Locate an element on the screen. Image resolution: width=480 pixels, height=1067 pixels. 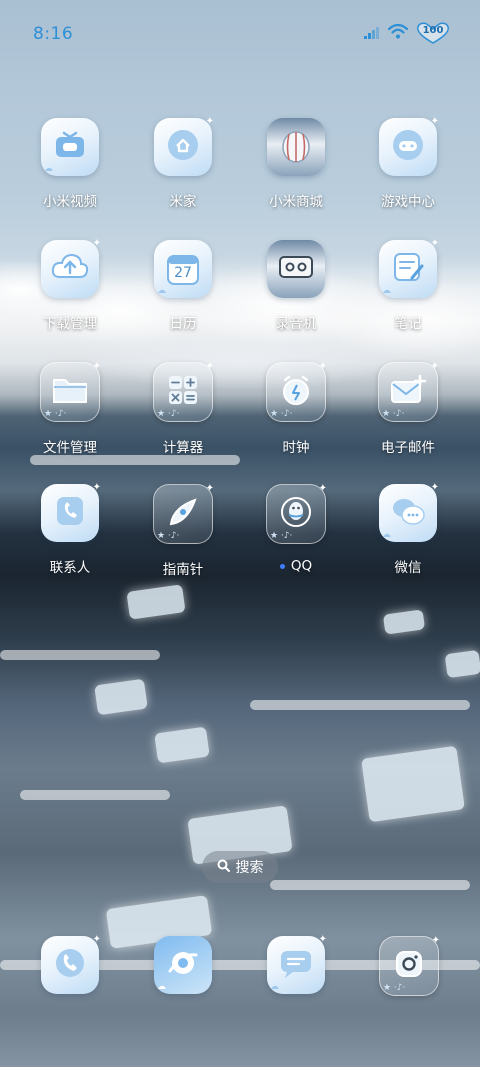
app-file-manager: ✦ ★ ·♪· 文件管理 is located at coordinates (70, 408).